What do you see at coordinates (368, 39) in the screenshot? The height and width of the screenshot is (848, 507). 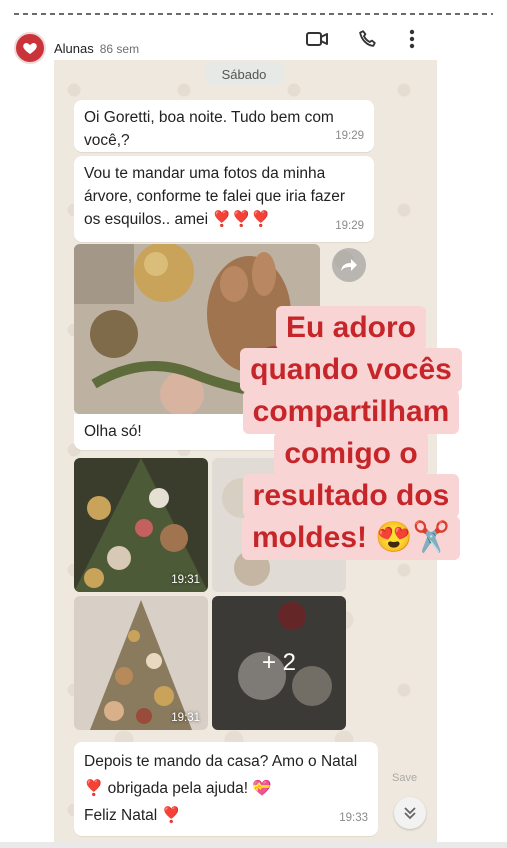 I see `phone-icon` at bounding box center [368, 39].